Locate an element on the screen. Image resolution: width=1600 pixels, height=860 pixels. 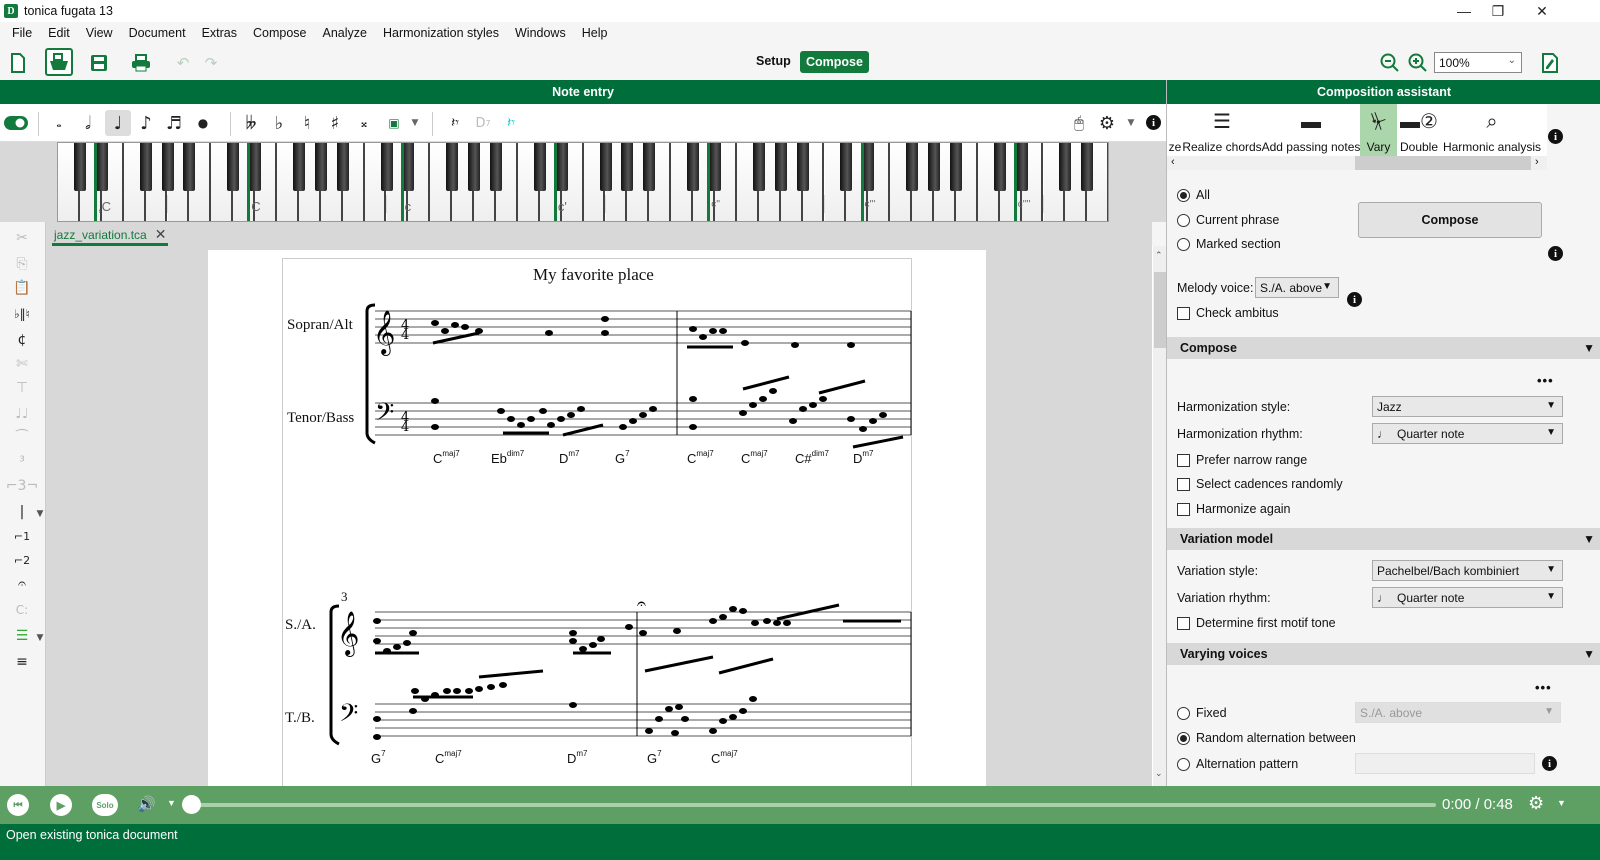
tie-icon: ⁀ is located at coordinates (22, 438).